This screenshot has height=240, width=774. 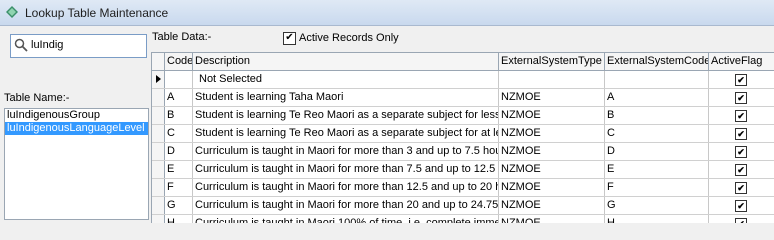 I want to click on cell-code, so click(x=179, y=79).